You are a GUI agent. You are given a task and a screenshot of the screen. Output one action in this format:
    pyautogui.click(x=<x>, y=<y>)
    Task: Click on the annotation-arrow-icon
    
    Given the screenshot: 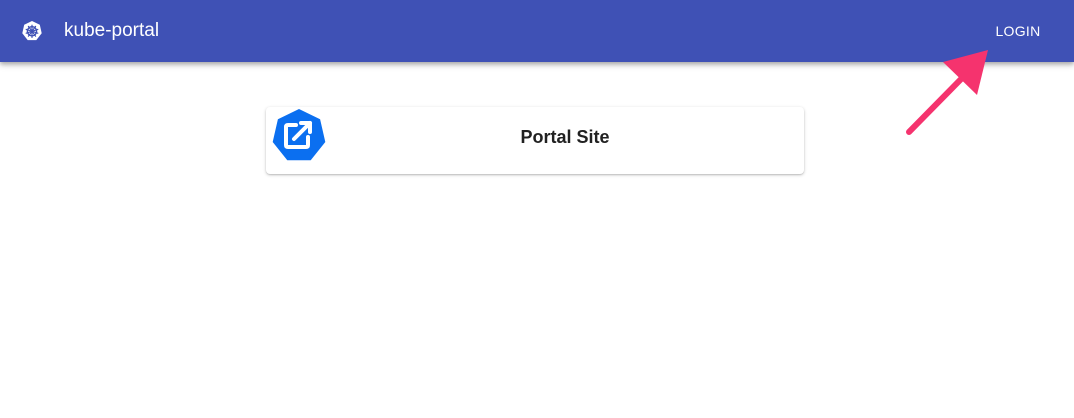 What is the action you would take?
    pyautogui.click(x=947, y=92)
    